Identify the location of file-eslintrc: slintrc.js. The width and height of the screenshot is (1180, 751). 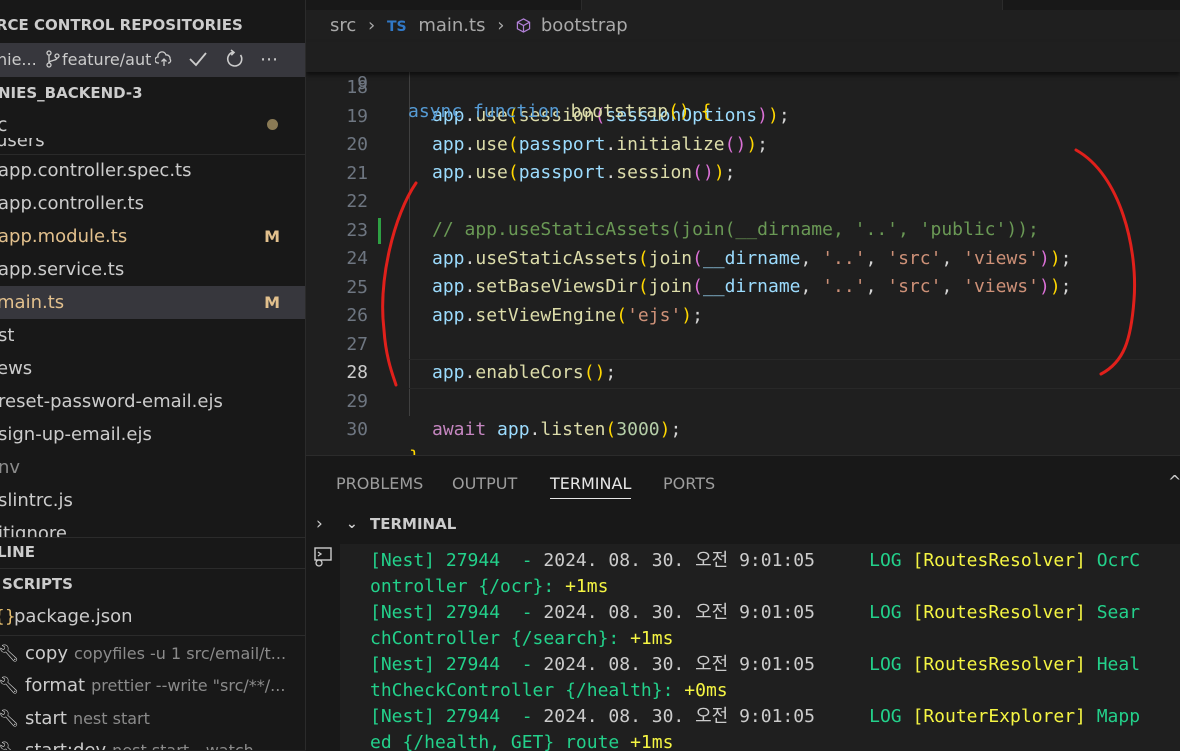
(152, 500).